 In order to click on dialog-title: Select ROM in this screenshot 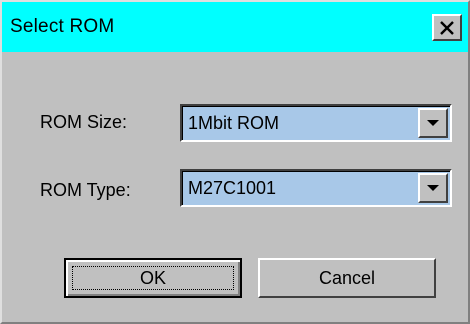, I will do `click(62, 26)`.